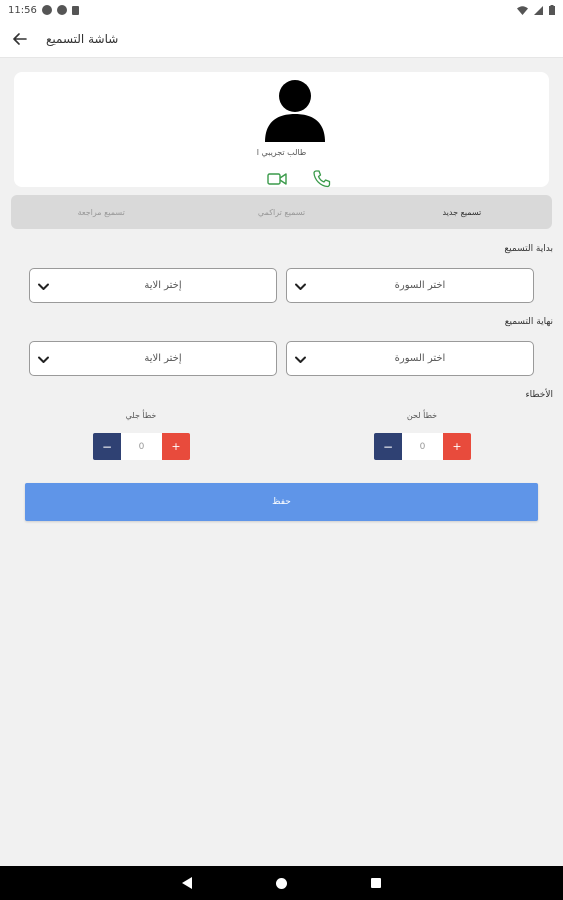 The width and height of the screenshot is (563, 900). I want to click on triangle-back-icon, so click(187, 883).